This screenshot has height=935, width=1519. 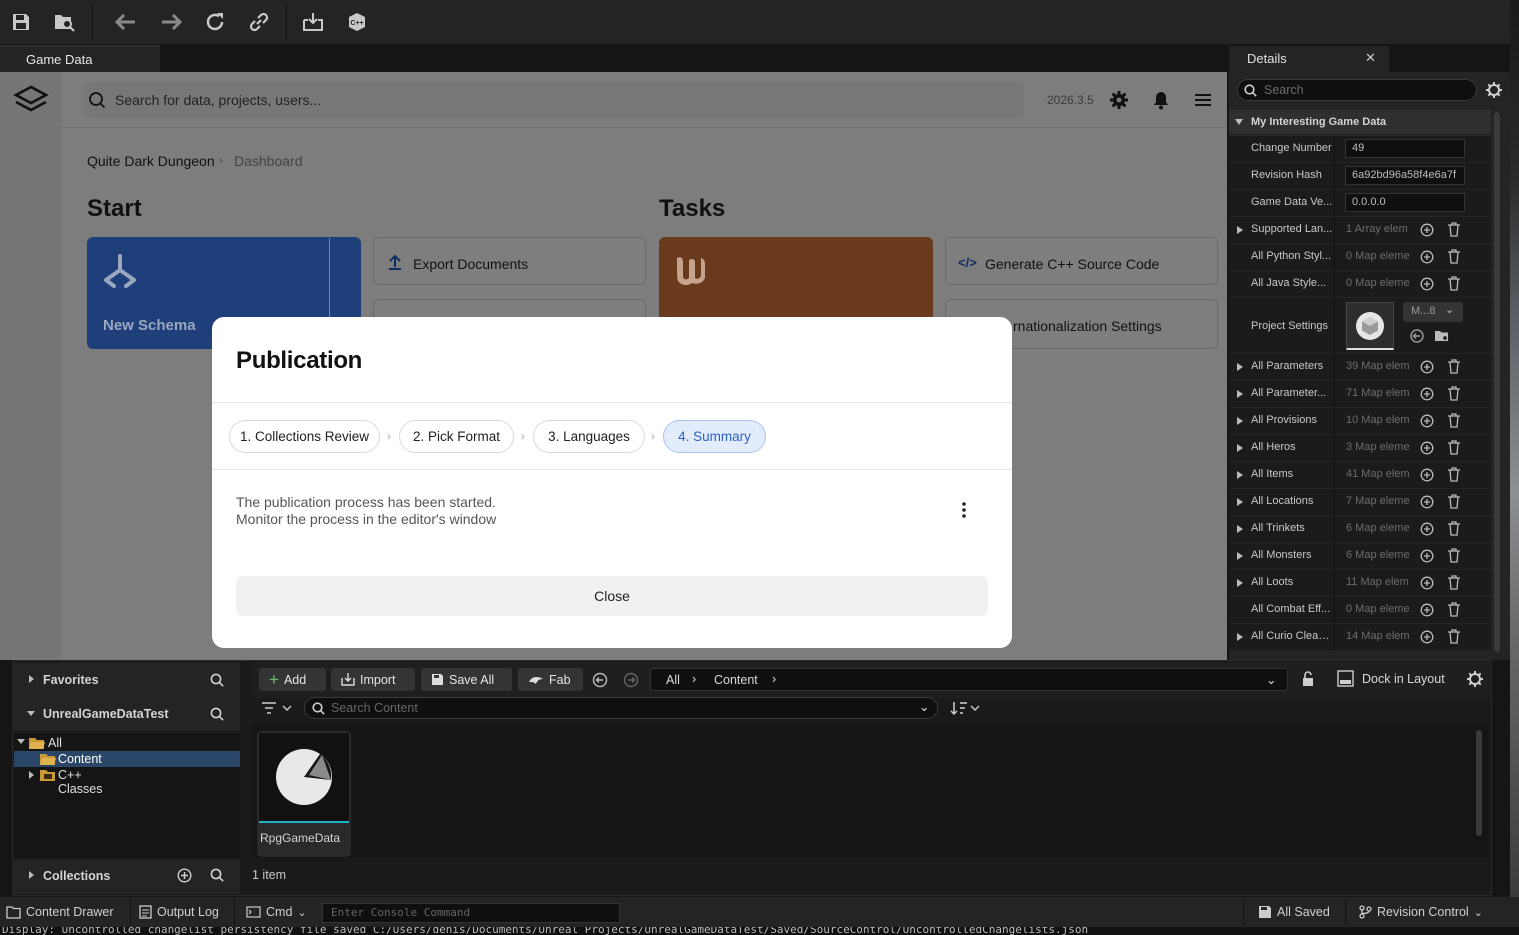 I want to click on fab-button: Fab, so click(x=550, y=679).